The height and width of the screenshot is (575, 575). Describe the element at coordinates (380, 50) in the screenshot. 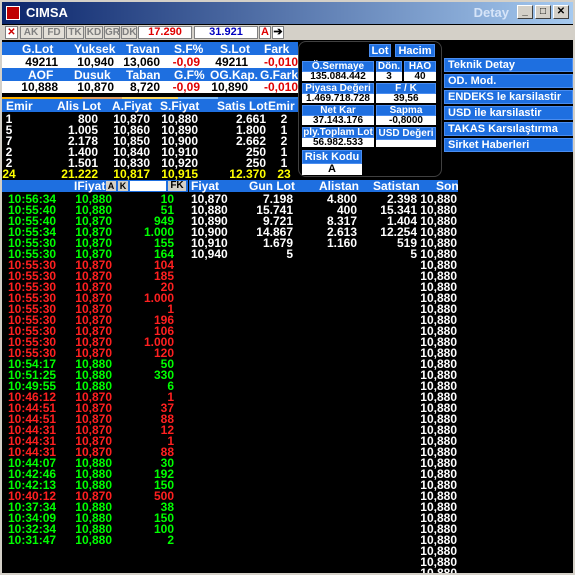

I see `lot-button: Lot` at that location.